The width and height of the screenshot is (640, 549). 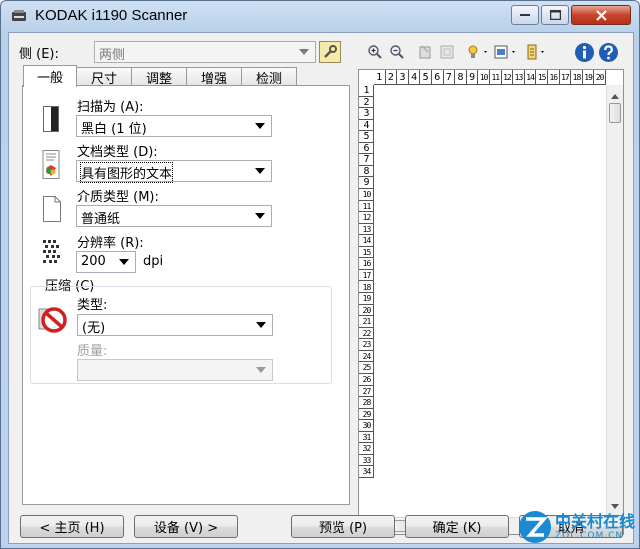 I want to click on ruler-h-tick: 10, so click(x=484, y=77).